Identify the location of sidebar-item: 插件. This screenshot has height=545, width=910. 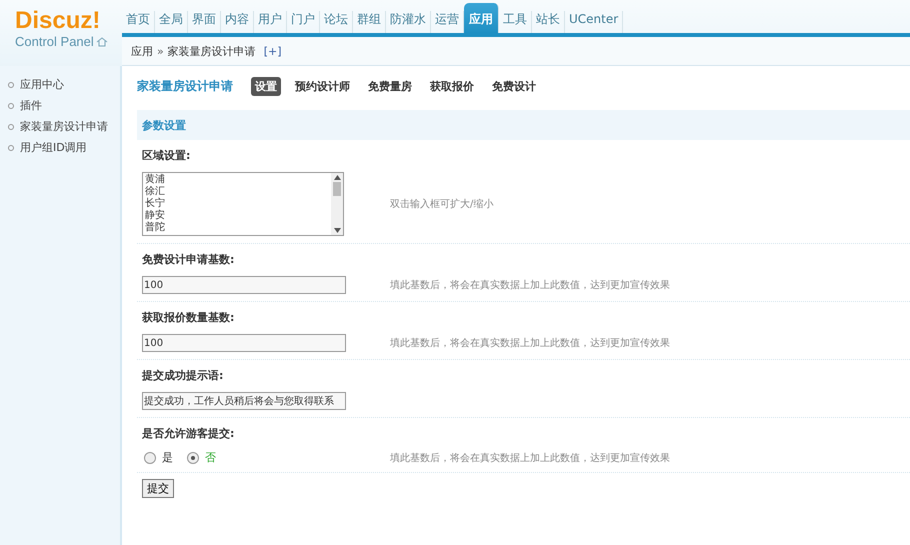
(31, 105).